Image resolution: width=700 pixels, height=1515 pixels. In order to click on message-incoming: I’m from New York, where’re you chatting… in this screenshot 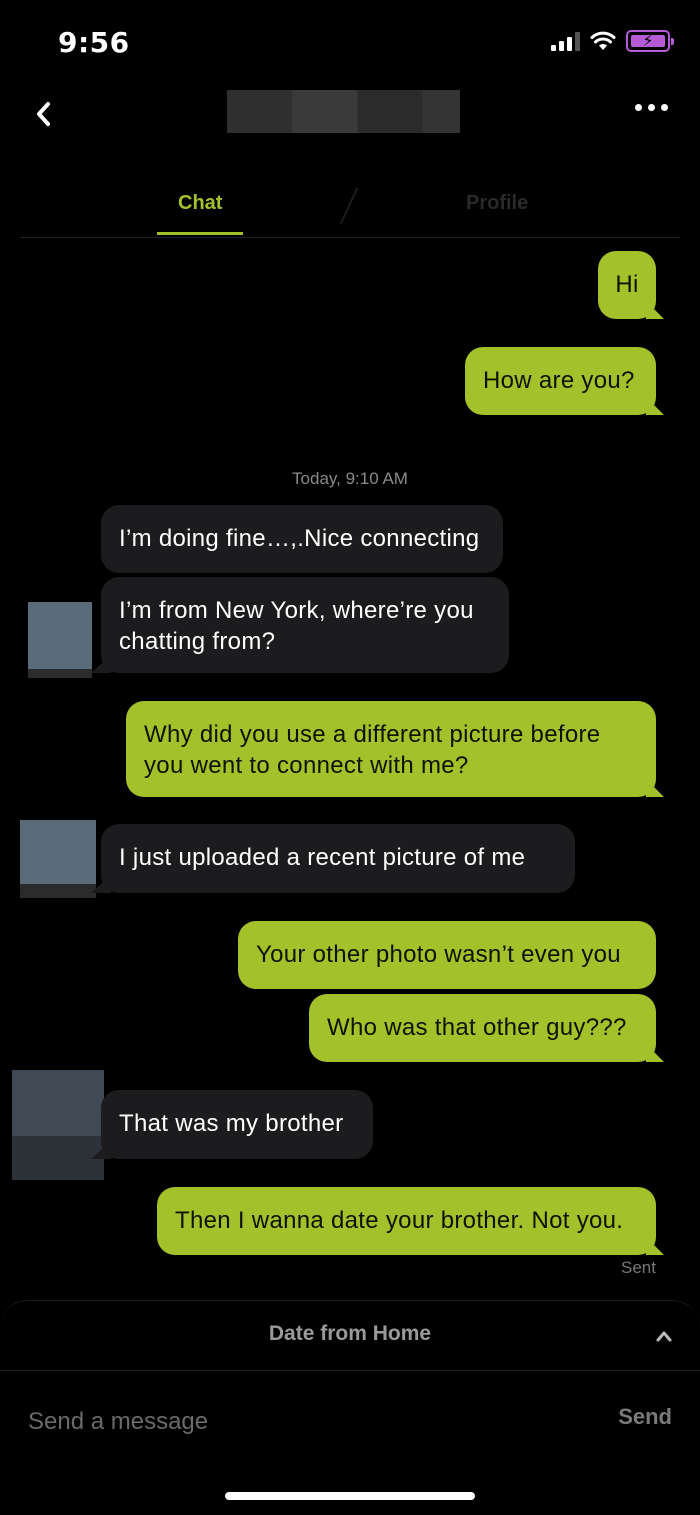, I will do `click(305, 625)`.